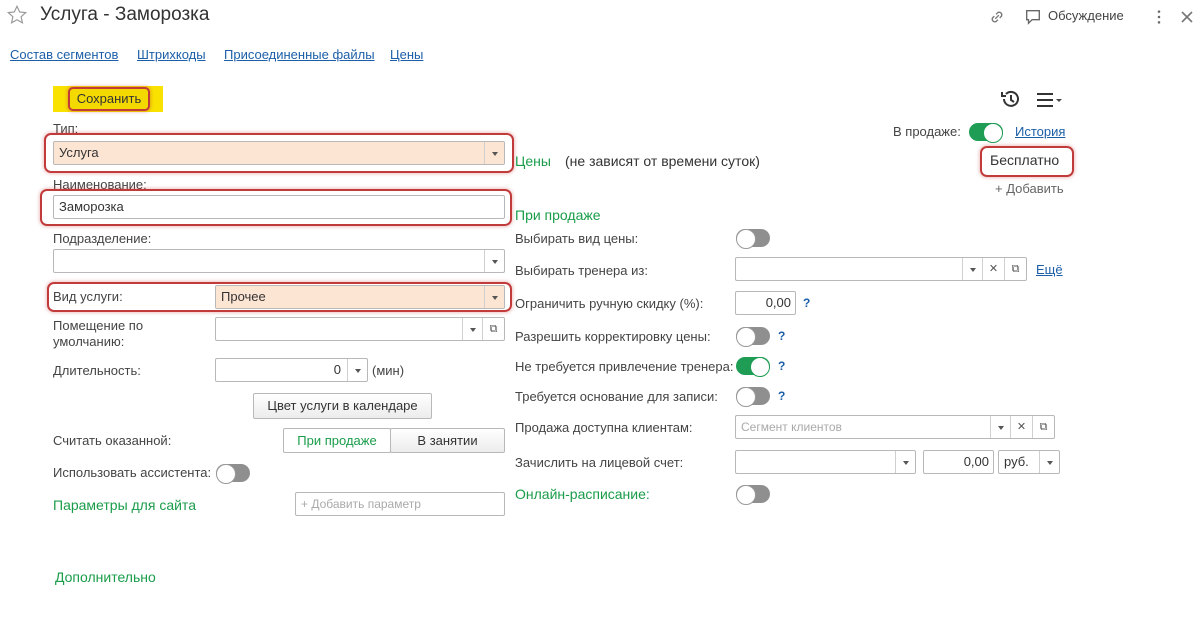 The width and height of the screenshot is (1202, 626). I want to click on division-select, so click(279, 261).